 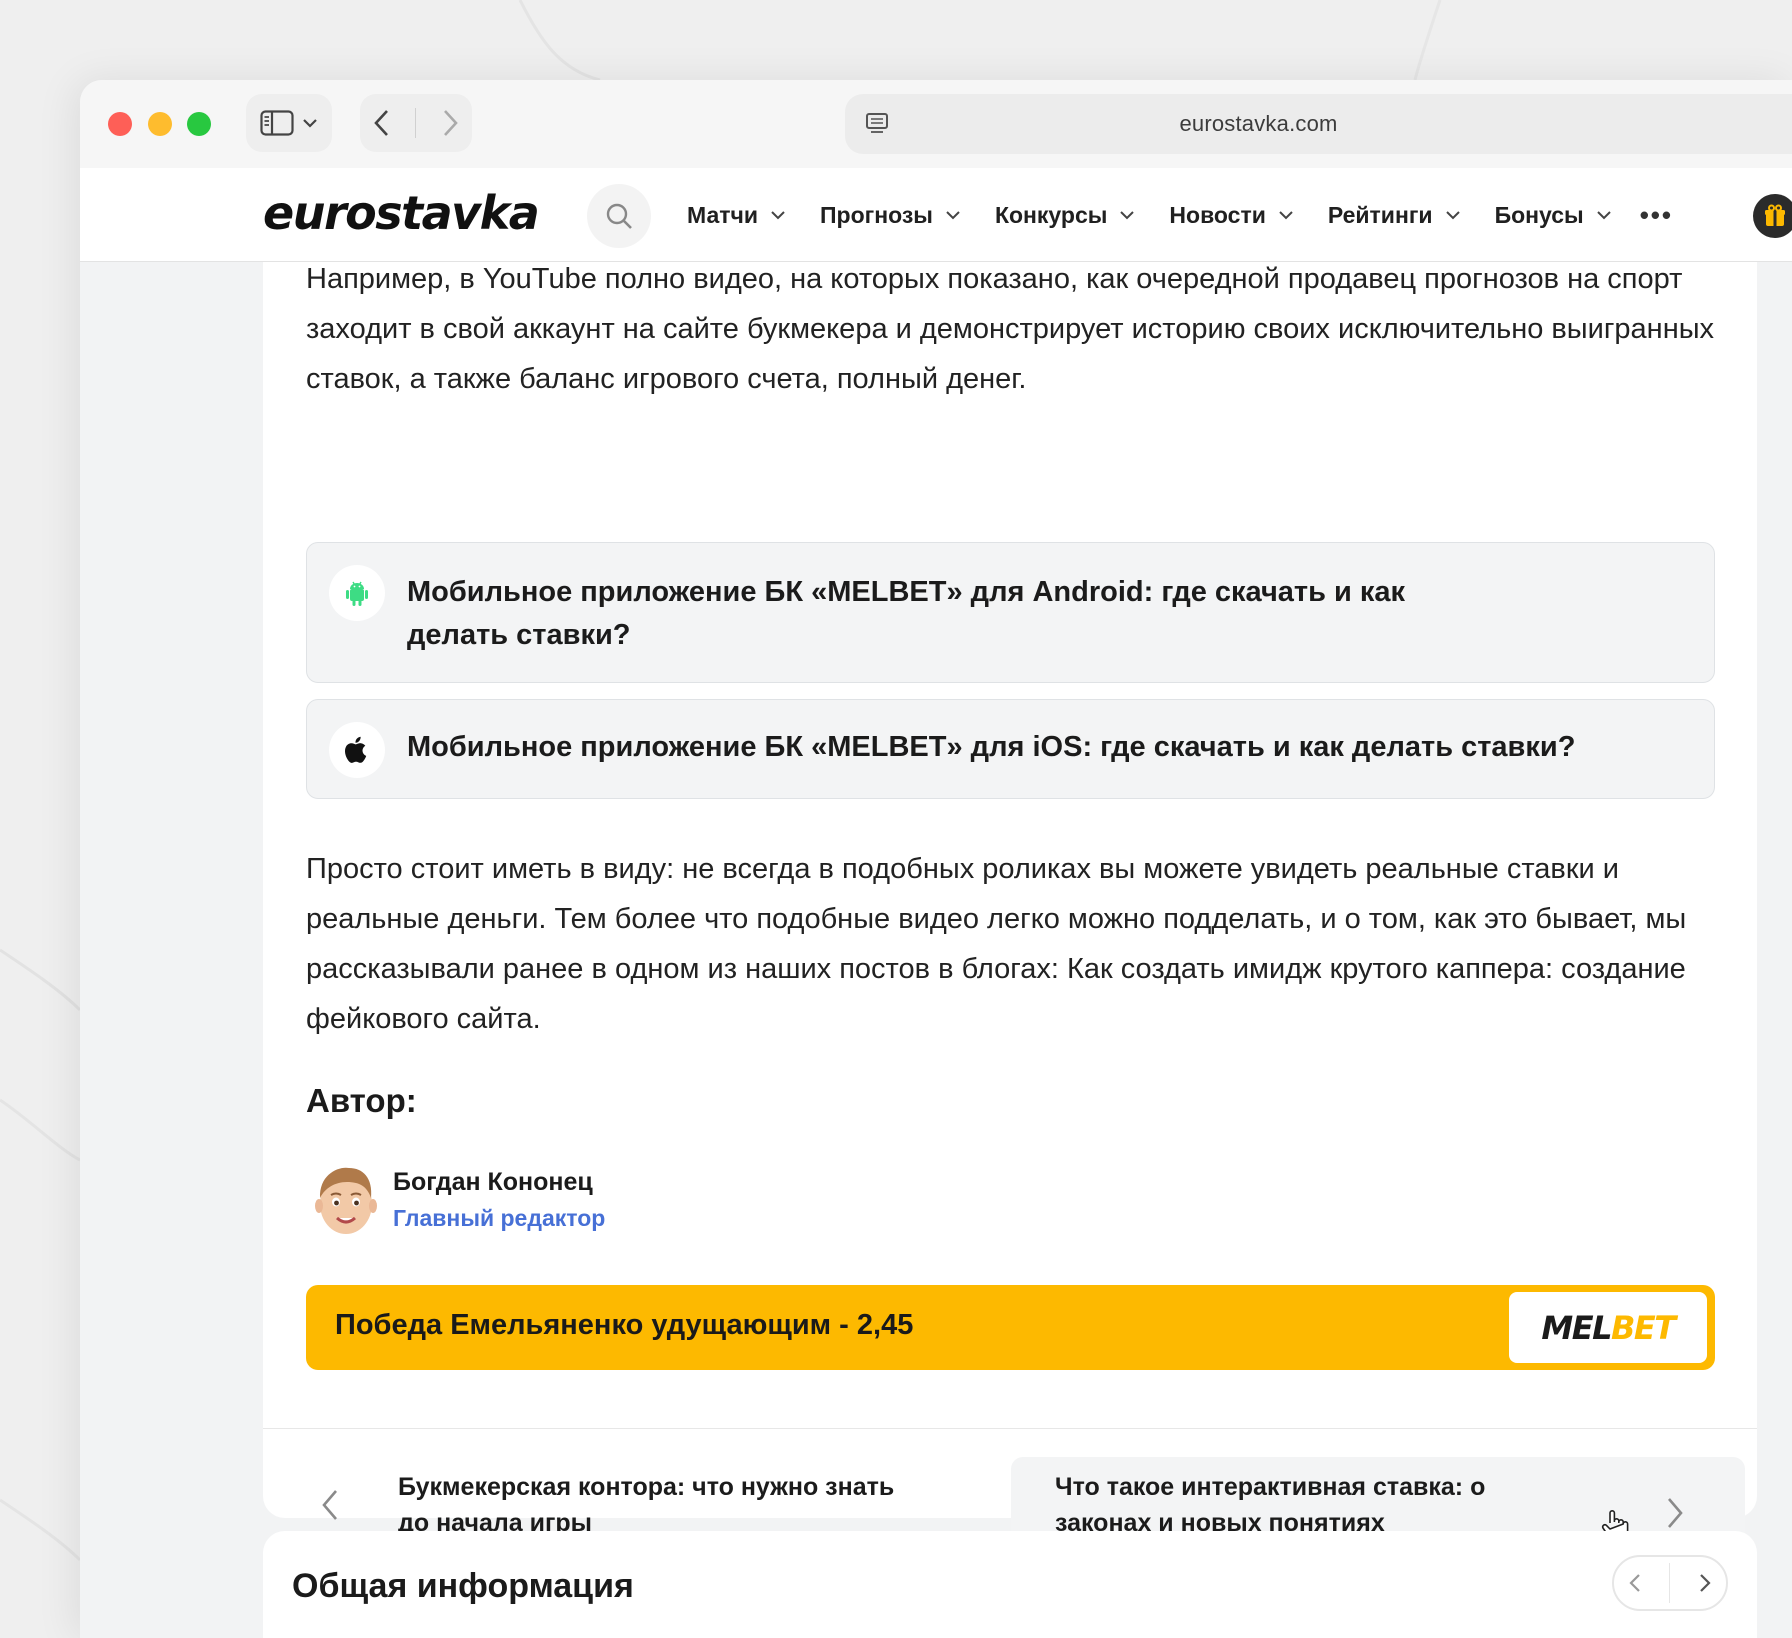 I want to click on sidebar-icon, so click(x=277, y=123).